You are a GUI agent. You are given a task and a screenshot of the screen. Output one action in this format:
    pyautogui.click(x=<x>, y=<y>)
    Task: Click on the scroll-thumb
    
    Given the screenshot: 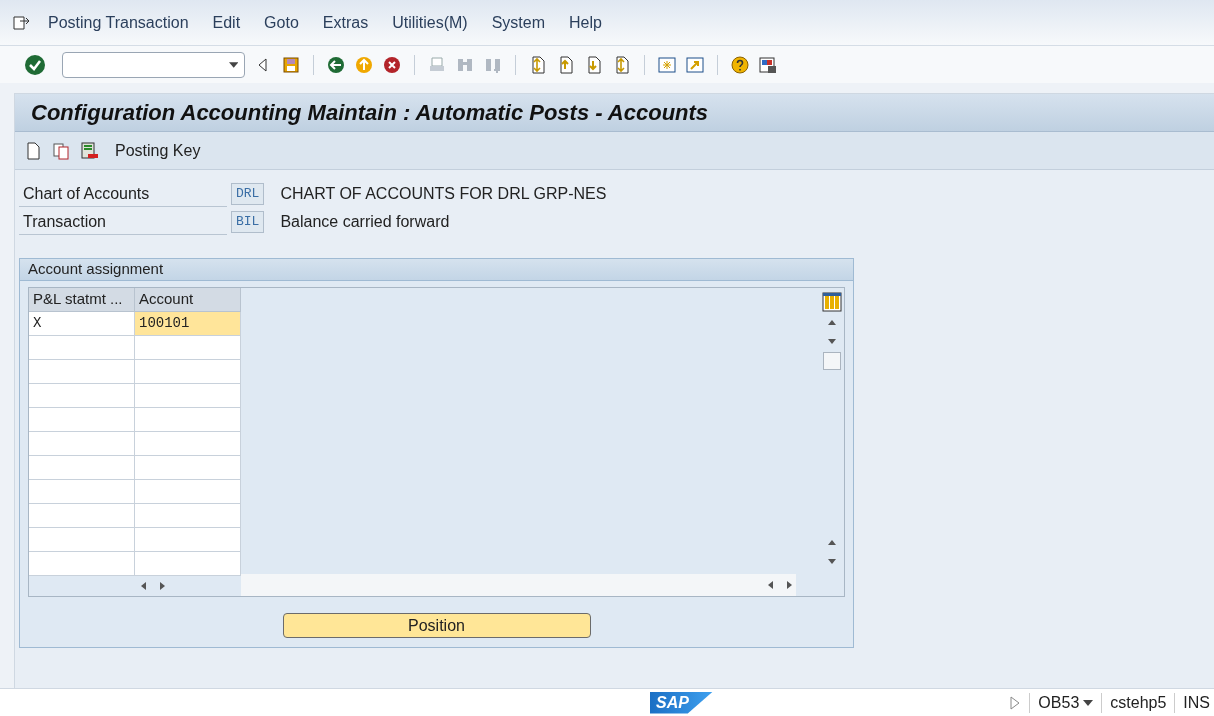 What is the action you would take?
    pyautogui.click(x=832, y=361)
    